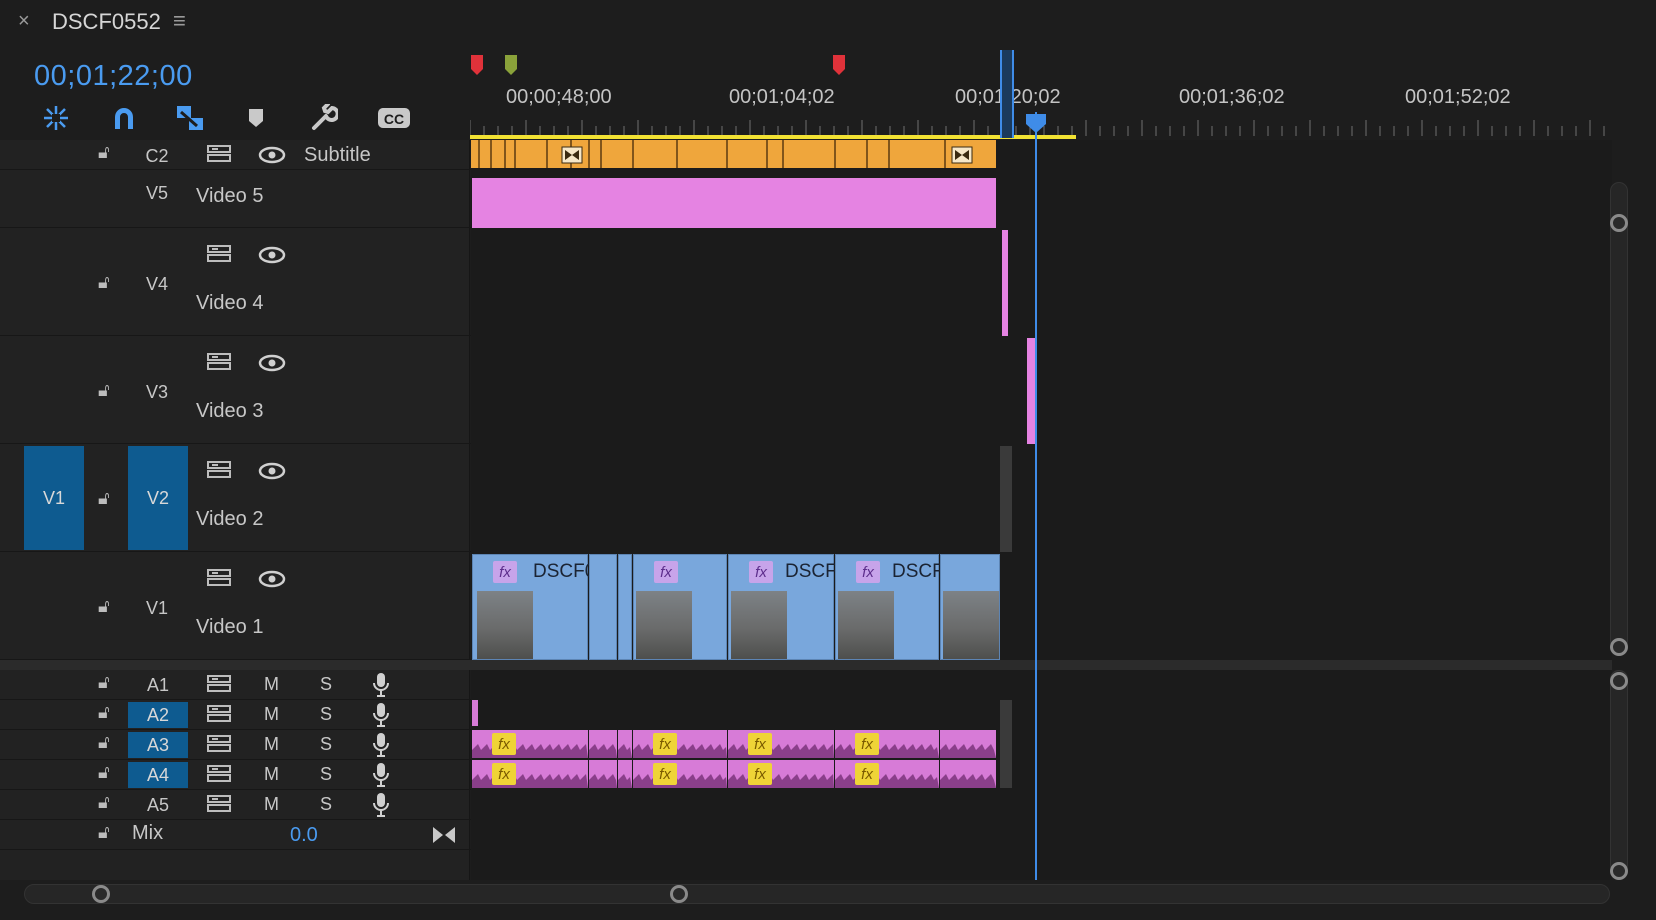 This screenshot has width=1656, height=920. I want to click on track-target-a4: A4, so click(158, 775).